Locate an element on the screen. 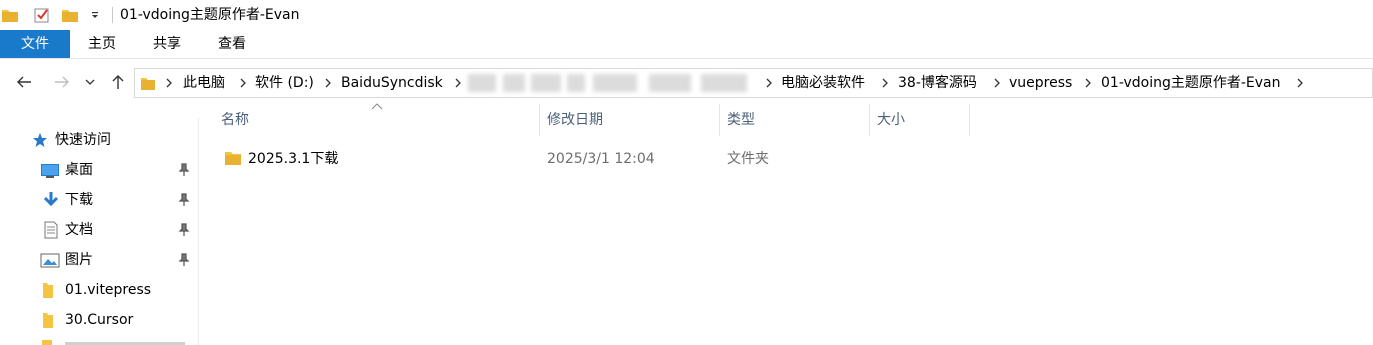 This screenshot has width=1373, height=345. pictures-icon is located at coordinates (50, 260).